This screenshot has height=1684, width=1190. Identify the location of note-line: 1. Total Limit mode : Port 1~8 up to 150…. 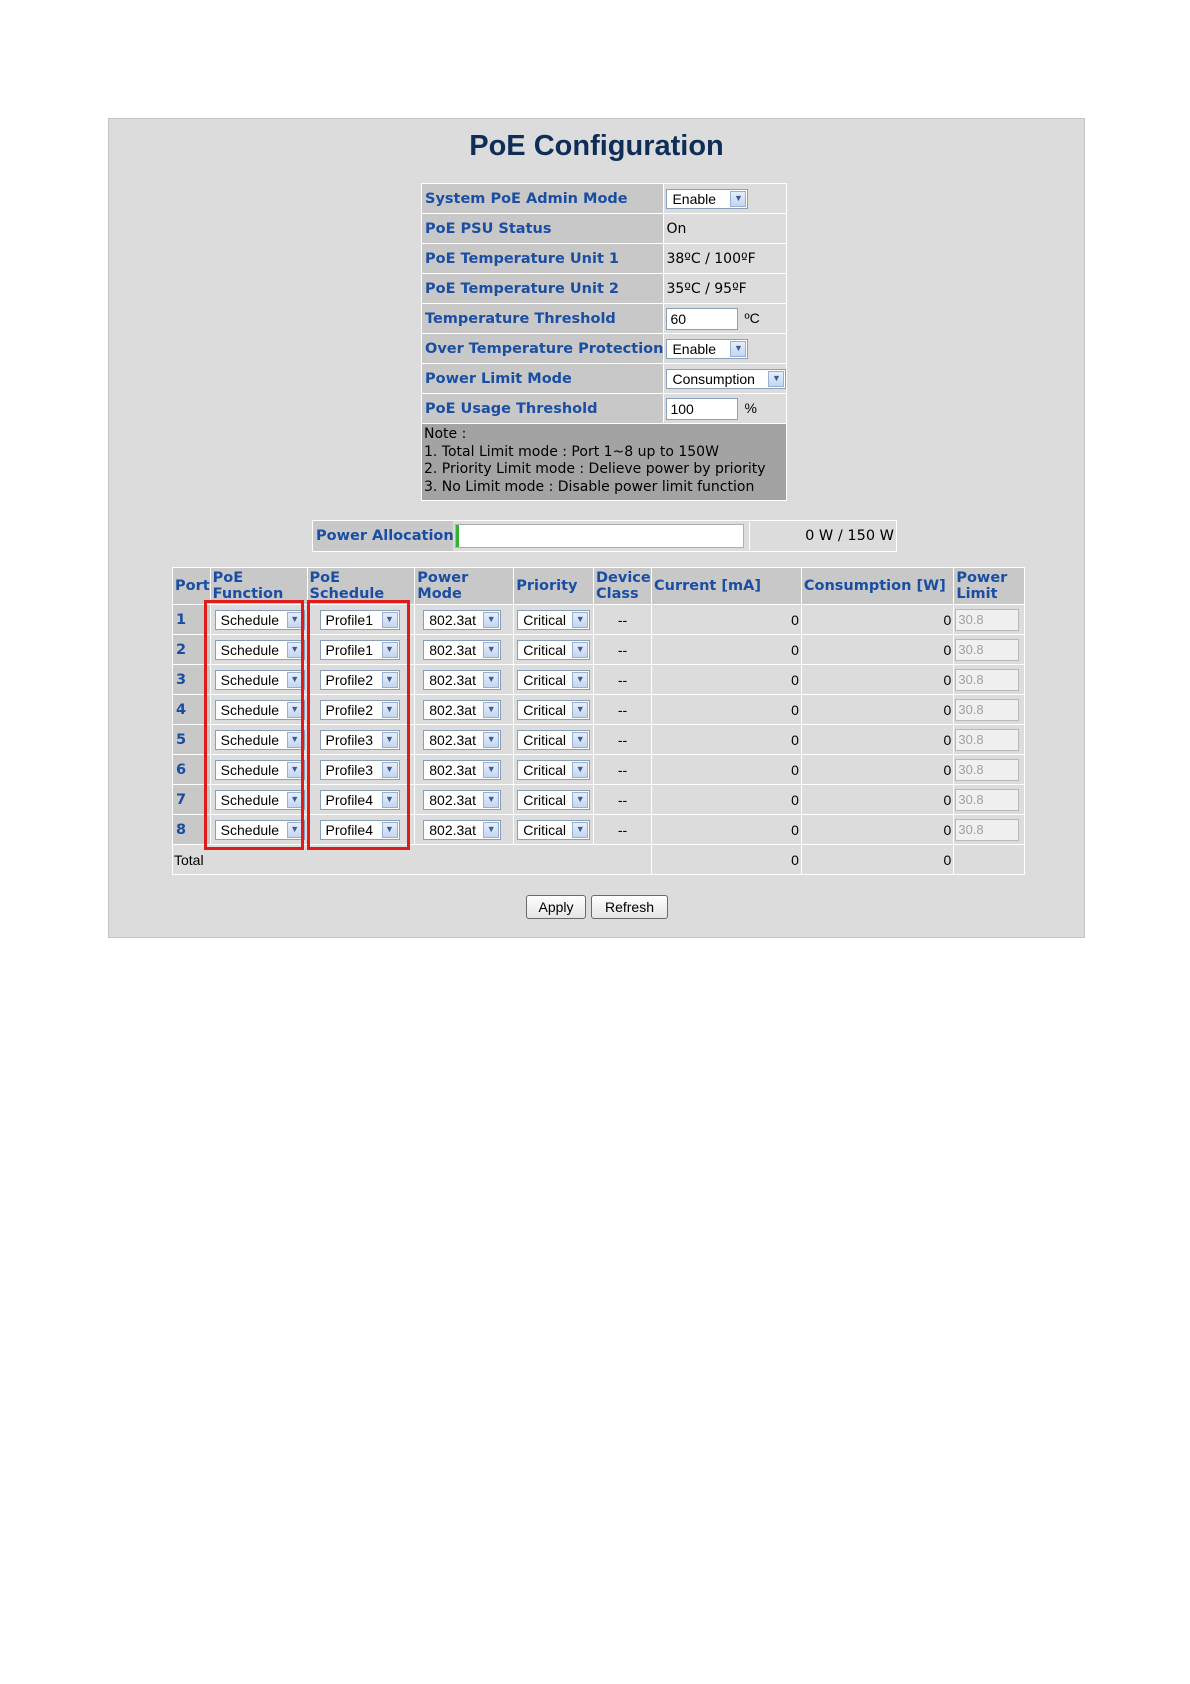
(571, 451).